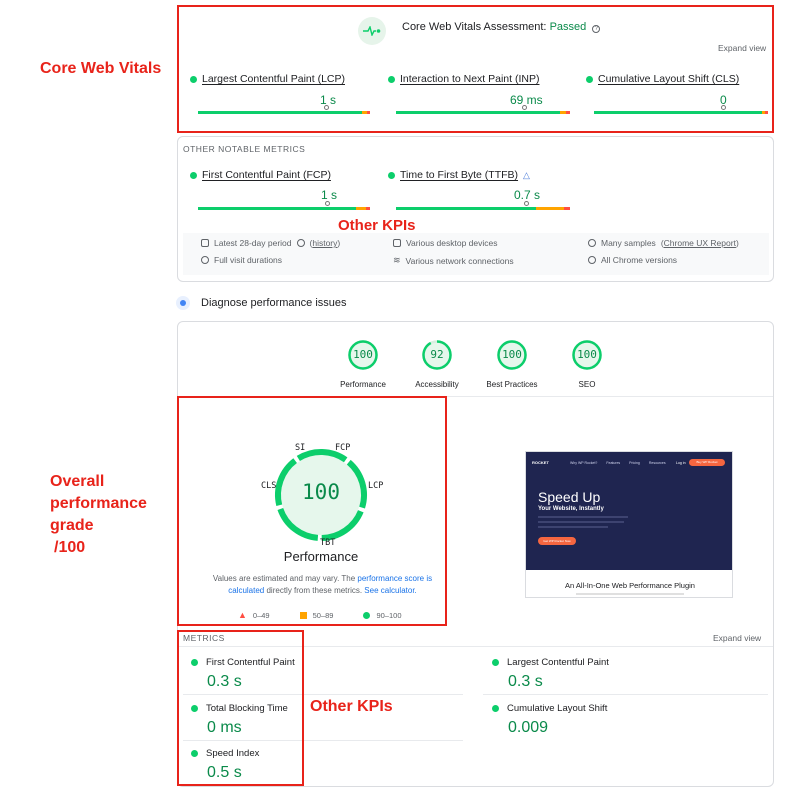  I want to click on logo-text: ROCKET, so click(540, 462).